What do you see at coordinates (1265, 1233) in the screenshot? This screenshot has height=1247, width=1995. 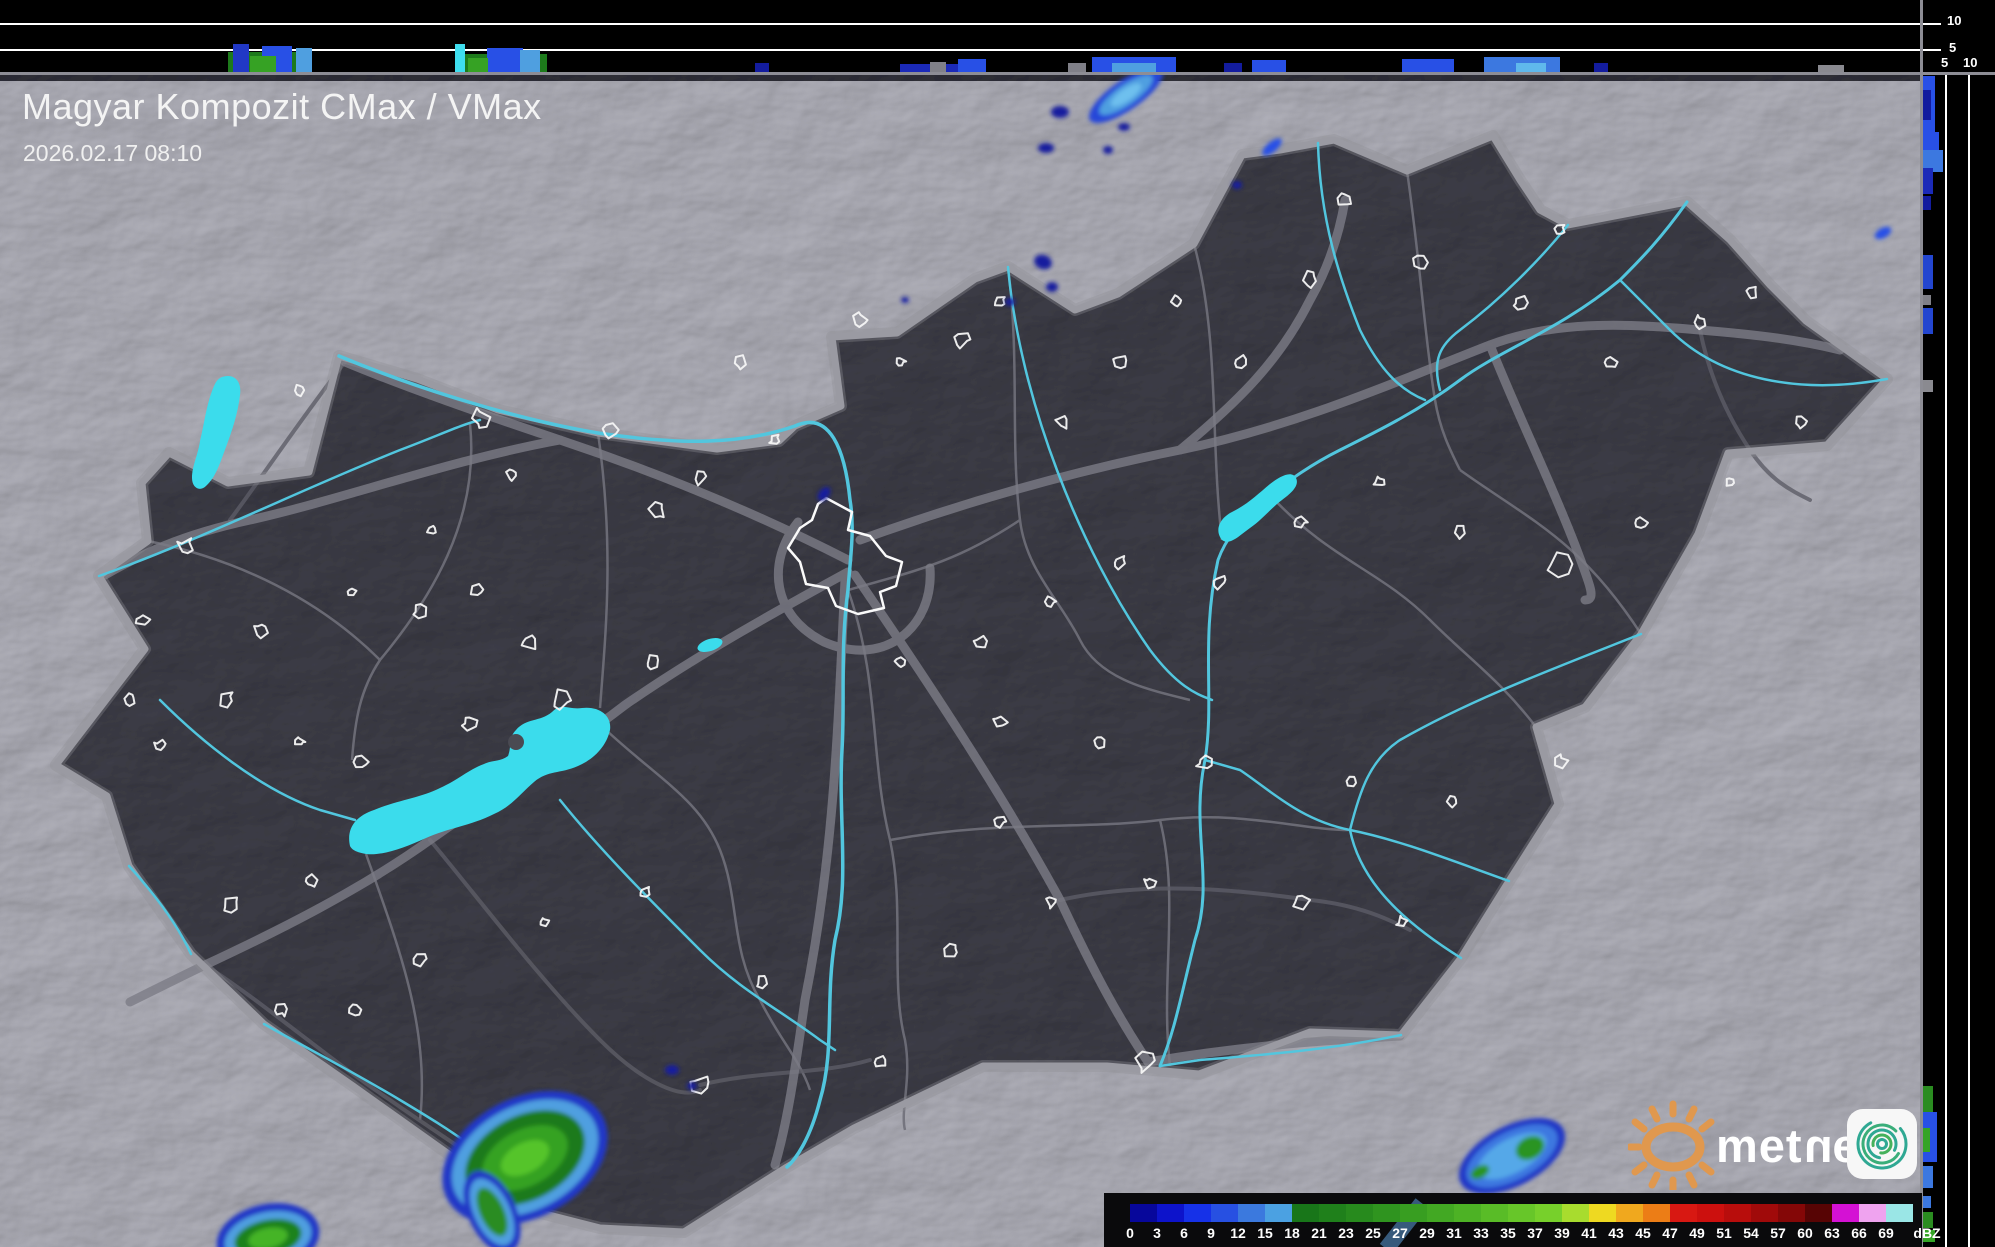 I see `dbz-tick: 15` at bounding box center [1265, 1233].